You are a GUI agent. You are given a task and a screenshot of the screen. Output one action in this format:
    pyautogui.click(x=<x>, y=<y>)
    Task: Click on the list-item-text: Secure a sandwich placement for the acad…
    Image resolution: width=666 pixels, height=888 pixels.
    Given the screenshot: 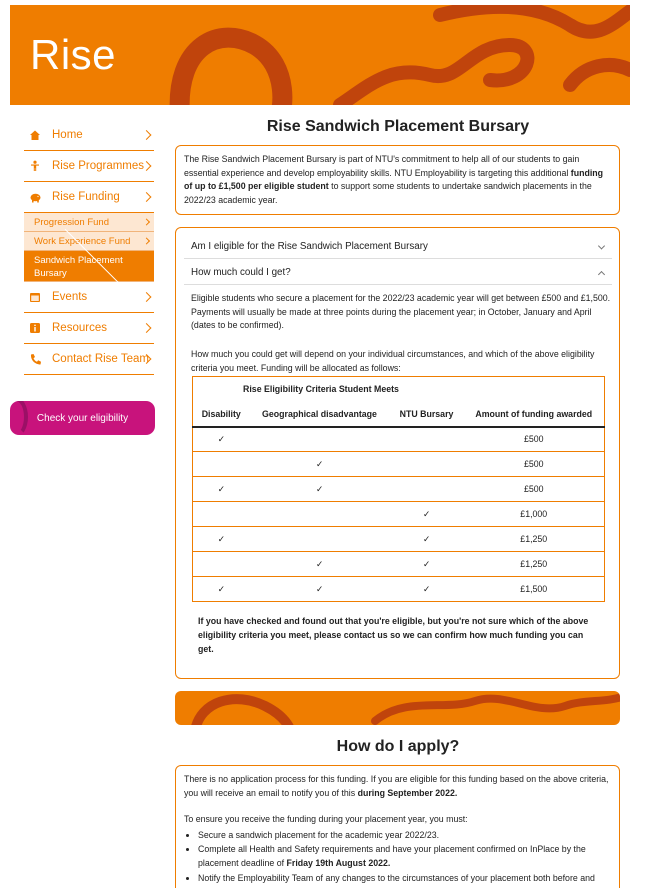 What is the action you would take?
    pyautogui.click(x=319, y=834)
    